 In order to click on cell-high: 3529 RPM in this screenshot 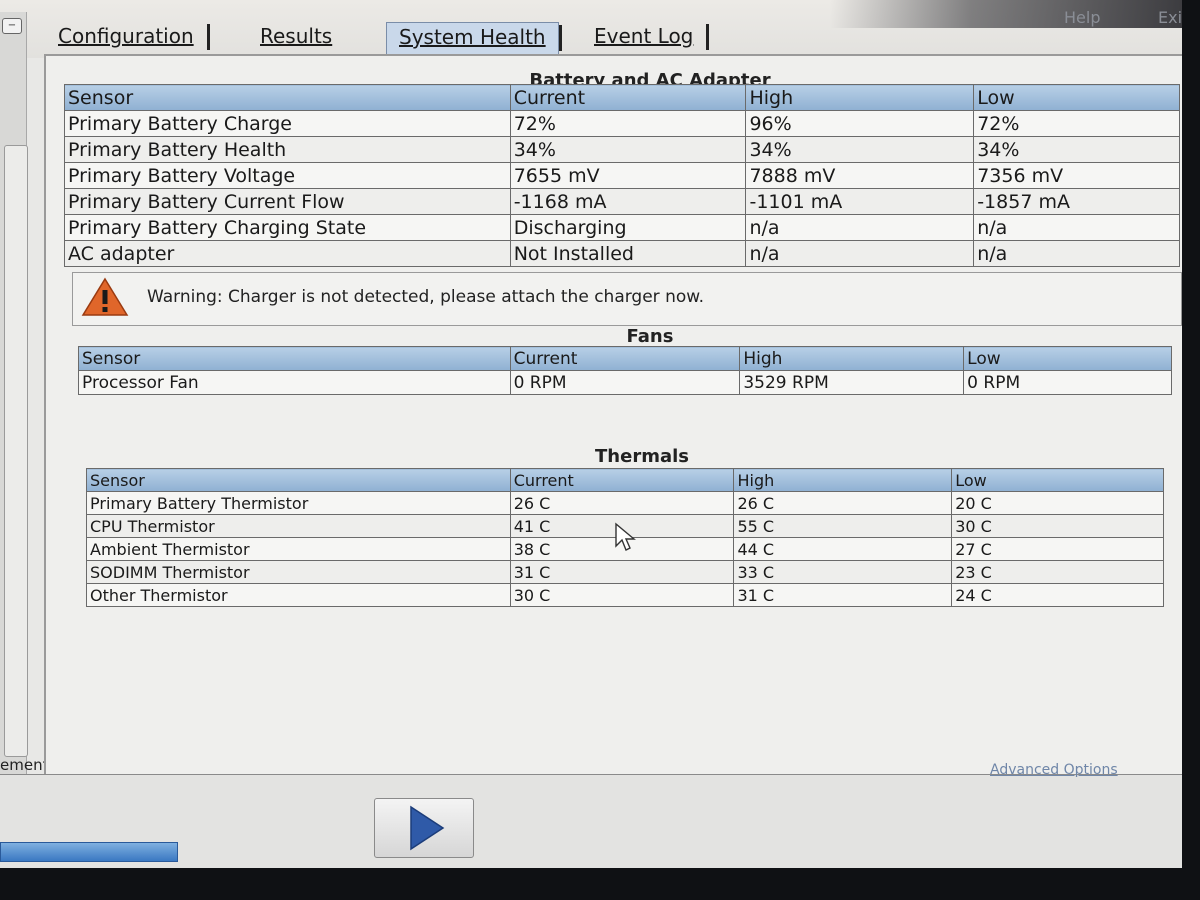, I will do `click(852, 382)`.